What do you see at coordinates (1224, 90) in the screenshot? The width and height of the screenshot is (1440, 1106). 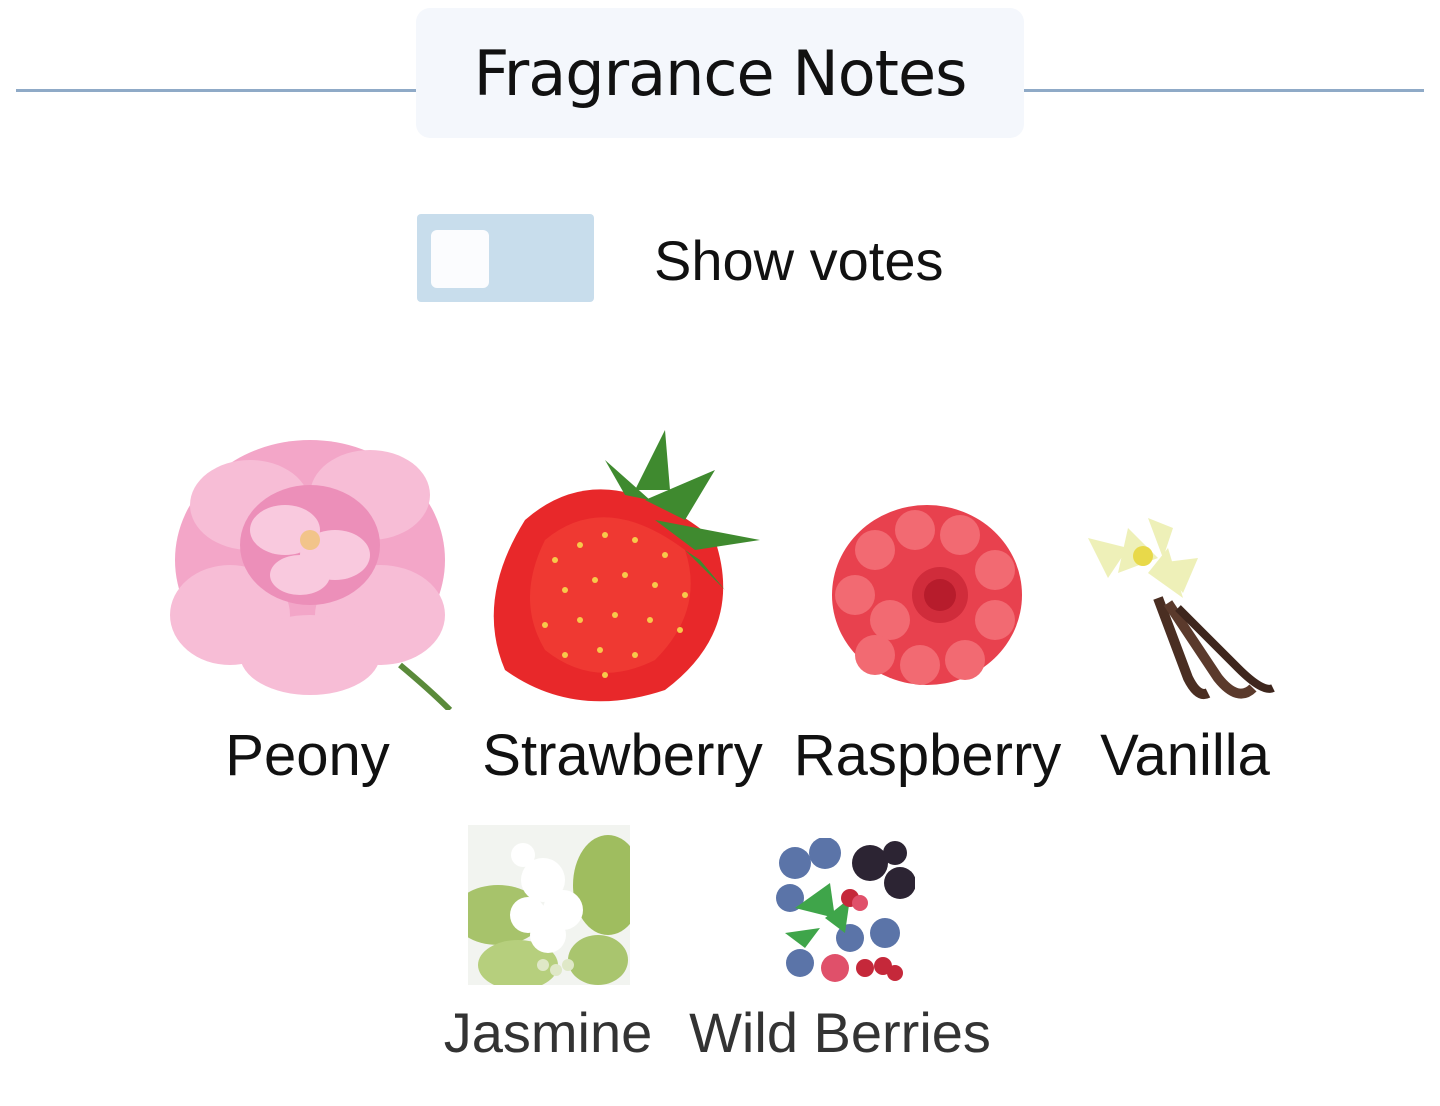 I see `header-divider-right` at bounding box center [1224, 90].